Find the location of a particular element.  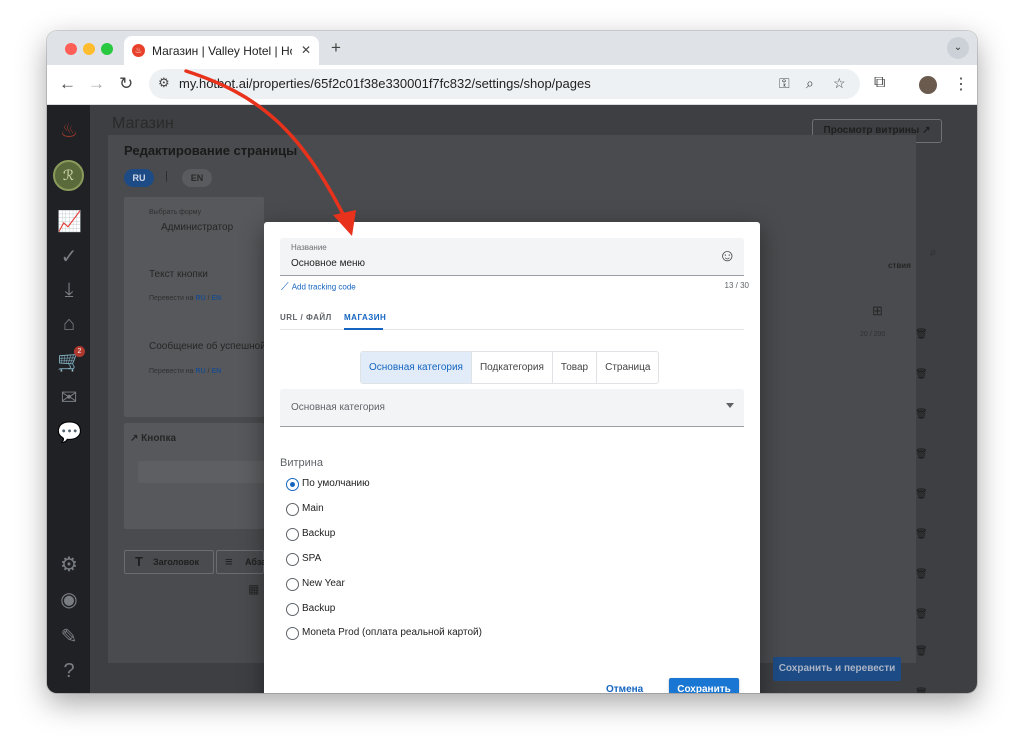

mail-icon: ✉ is located at coordinates (69, 397).